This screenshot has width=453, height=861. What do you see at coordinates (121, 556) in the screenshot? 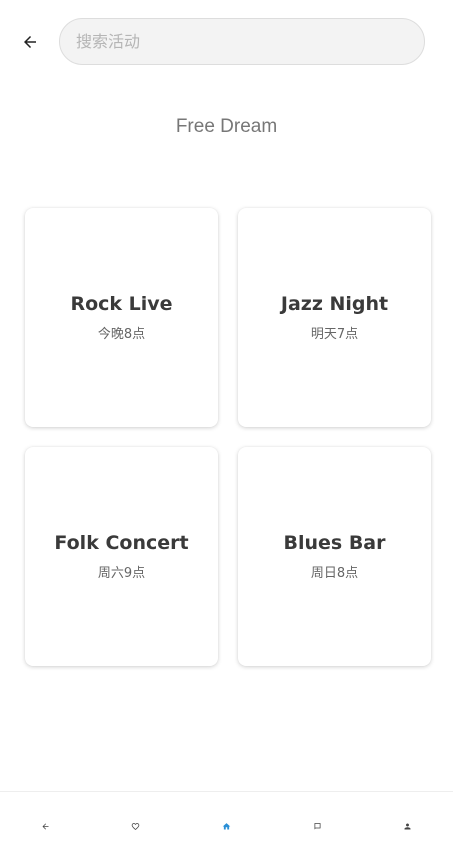
I see `event-card-folk-concert: Folk Concert 周六9点` at bounding box center [121, 556].